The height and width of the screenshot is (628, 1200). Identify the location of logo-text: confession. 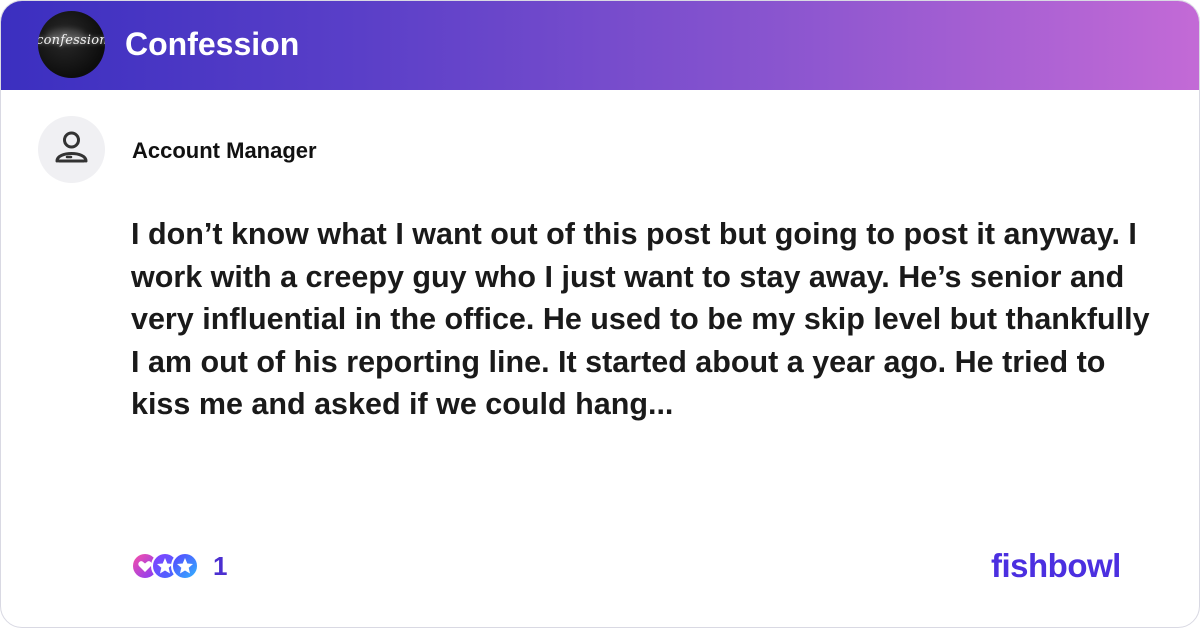
(71, 40).